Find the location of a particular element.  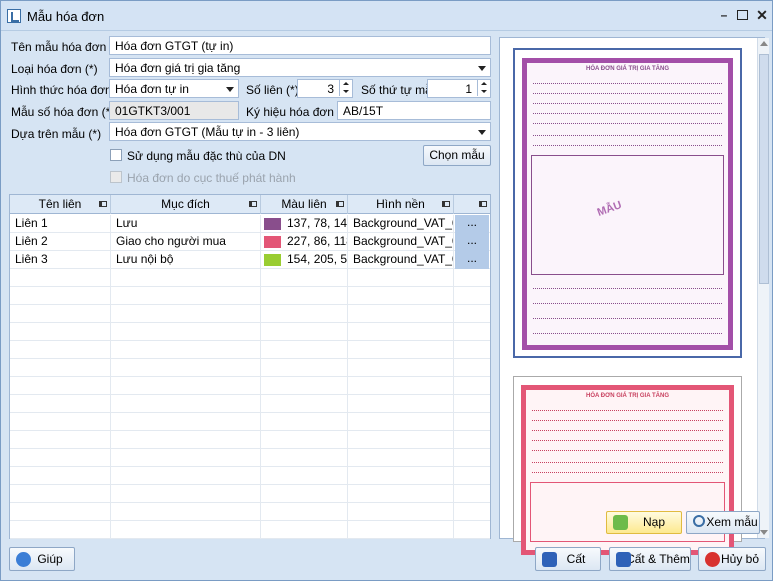

ten-mau-label: Tên mẫu hóa đơn (*) is located at coordinates (67, 47).